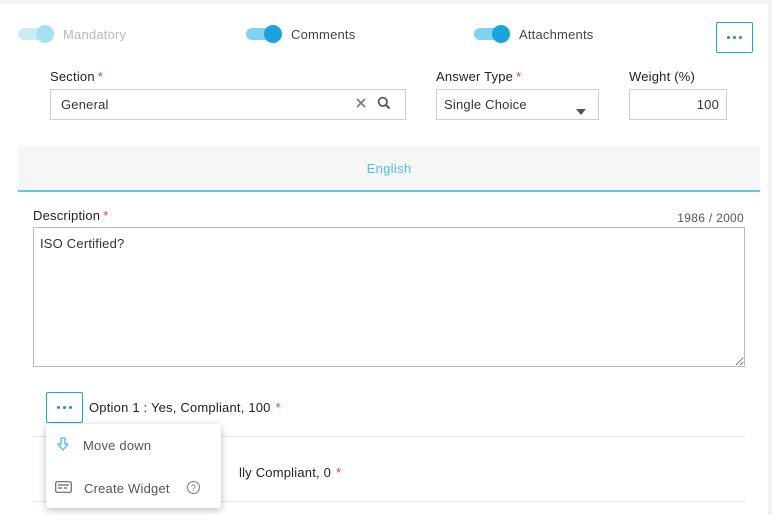 This screenshot has width=772, height=515. Describe the element at coordinates (285, 472) in the screenshot. I see `option-2-text: lly Compliant, 0` at that location.